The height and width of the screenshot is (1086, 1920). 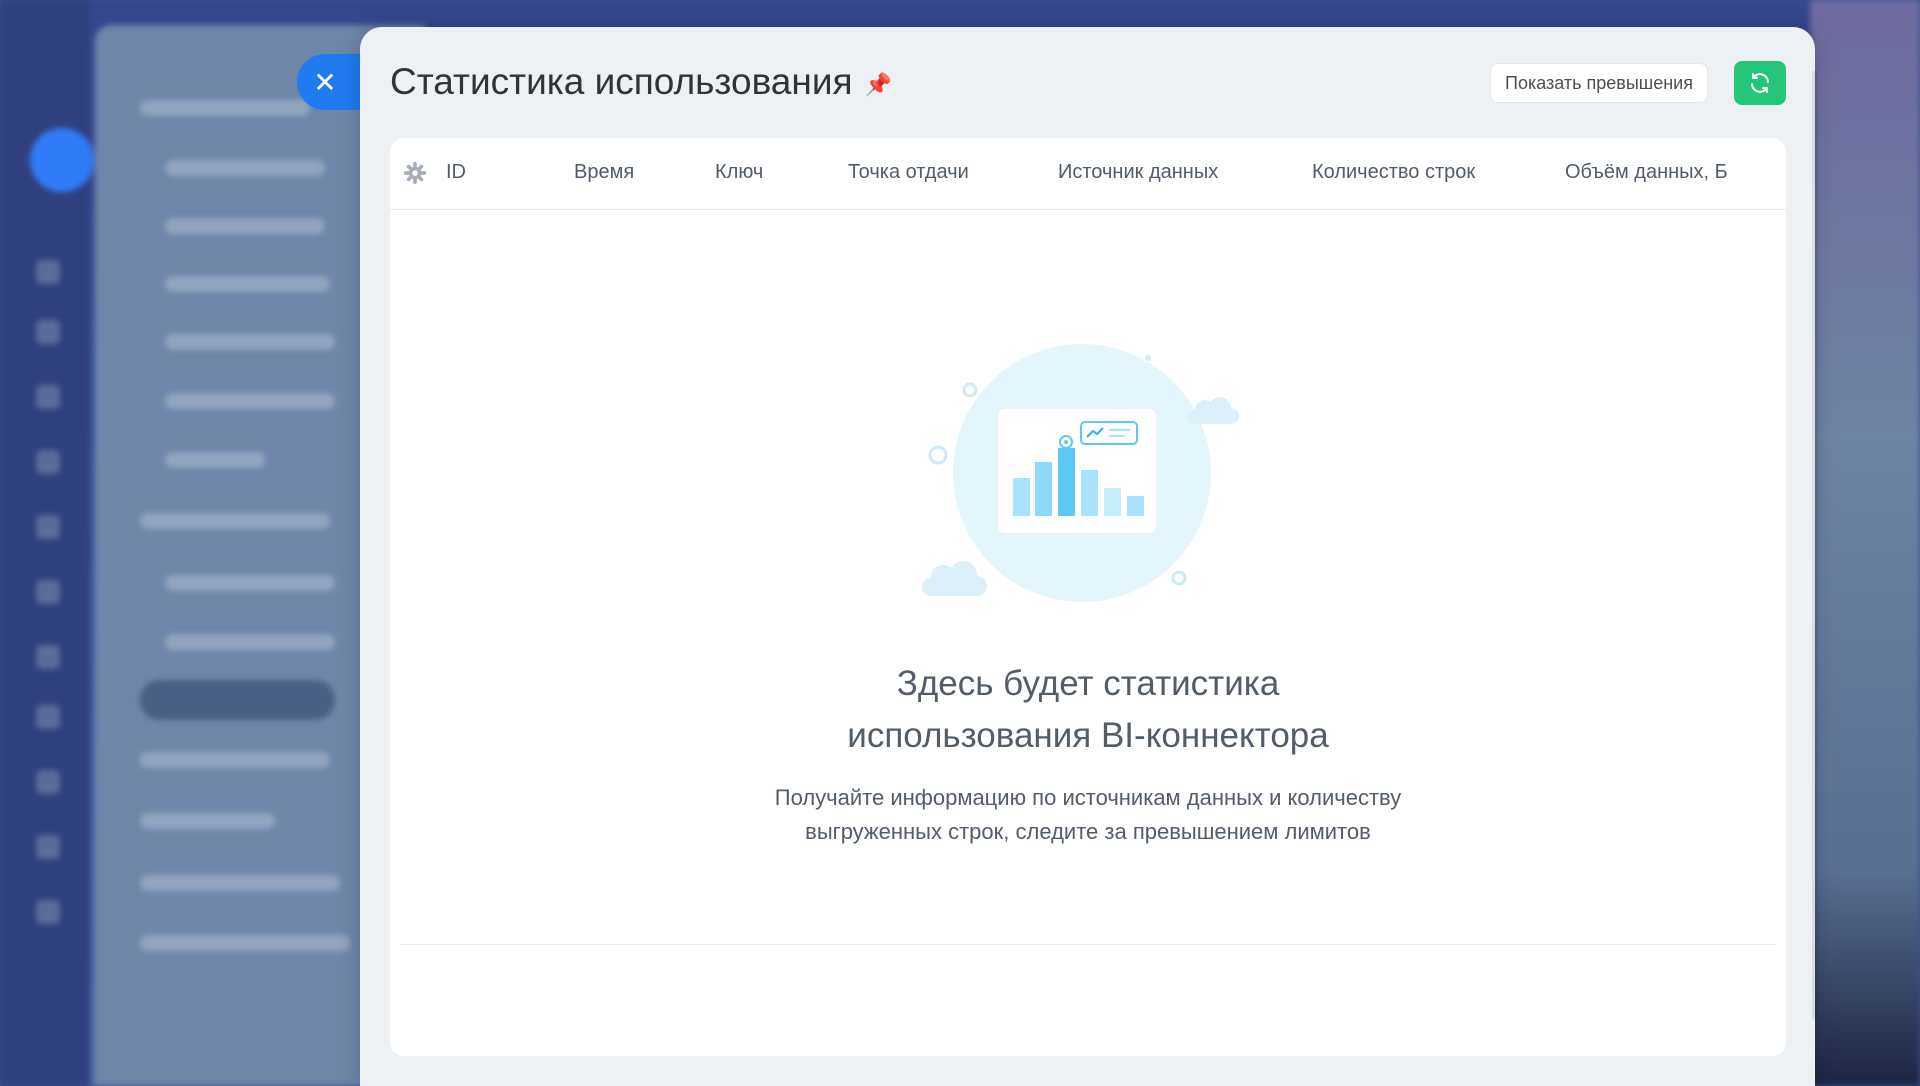 What do you see at coordinates (415, 173) in the screenshot?
I see `gear-icon` at bounding box center [415, 173].